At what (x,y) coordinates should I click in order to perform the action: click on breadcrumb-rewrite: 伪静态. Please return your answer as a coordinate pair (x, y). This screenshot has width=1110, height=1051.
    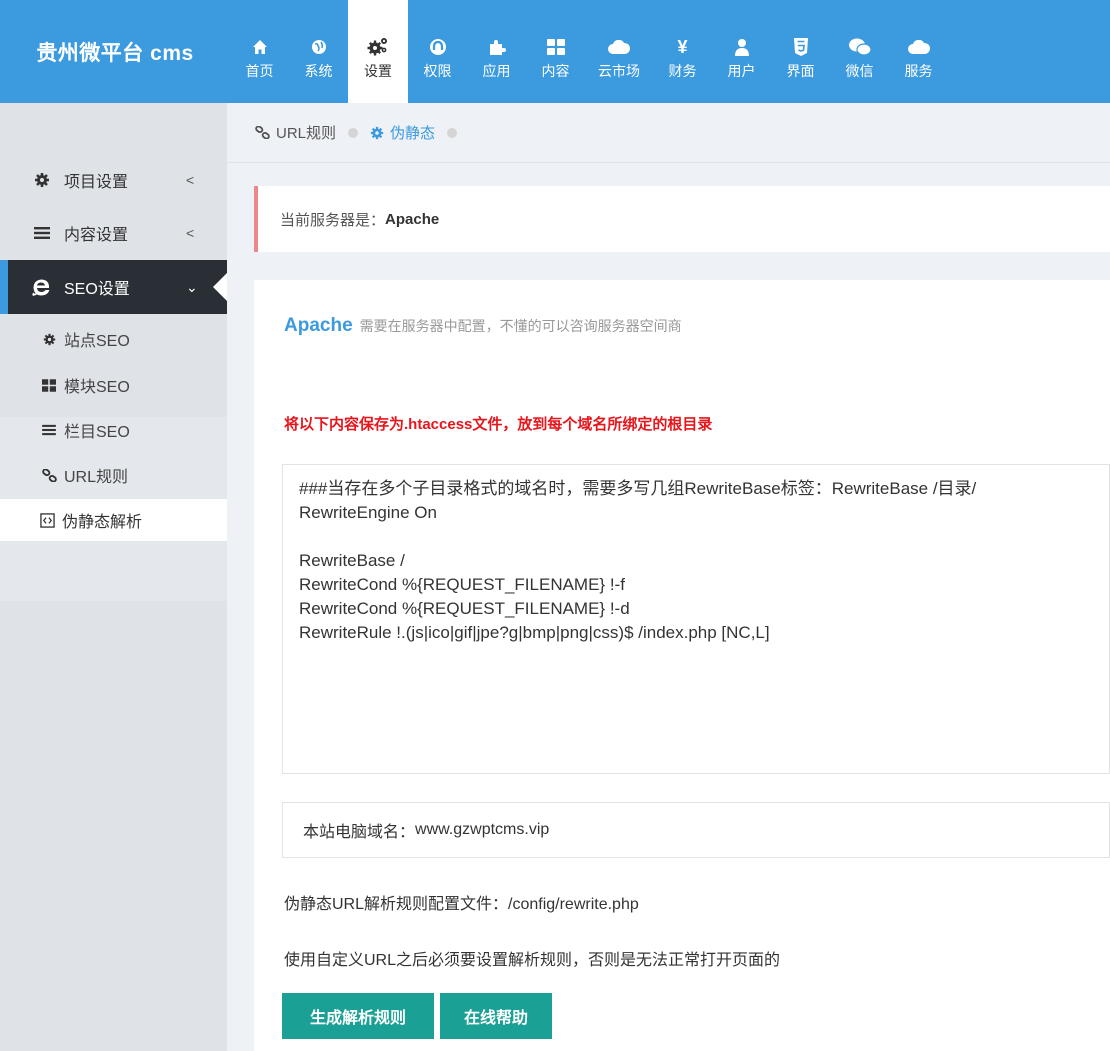
    Looking at the image, I should click on (402, 132).